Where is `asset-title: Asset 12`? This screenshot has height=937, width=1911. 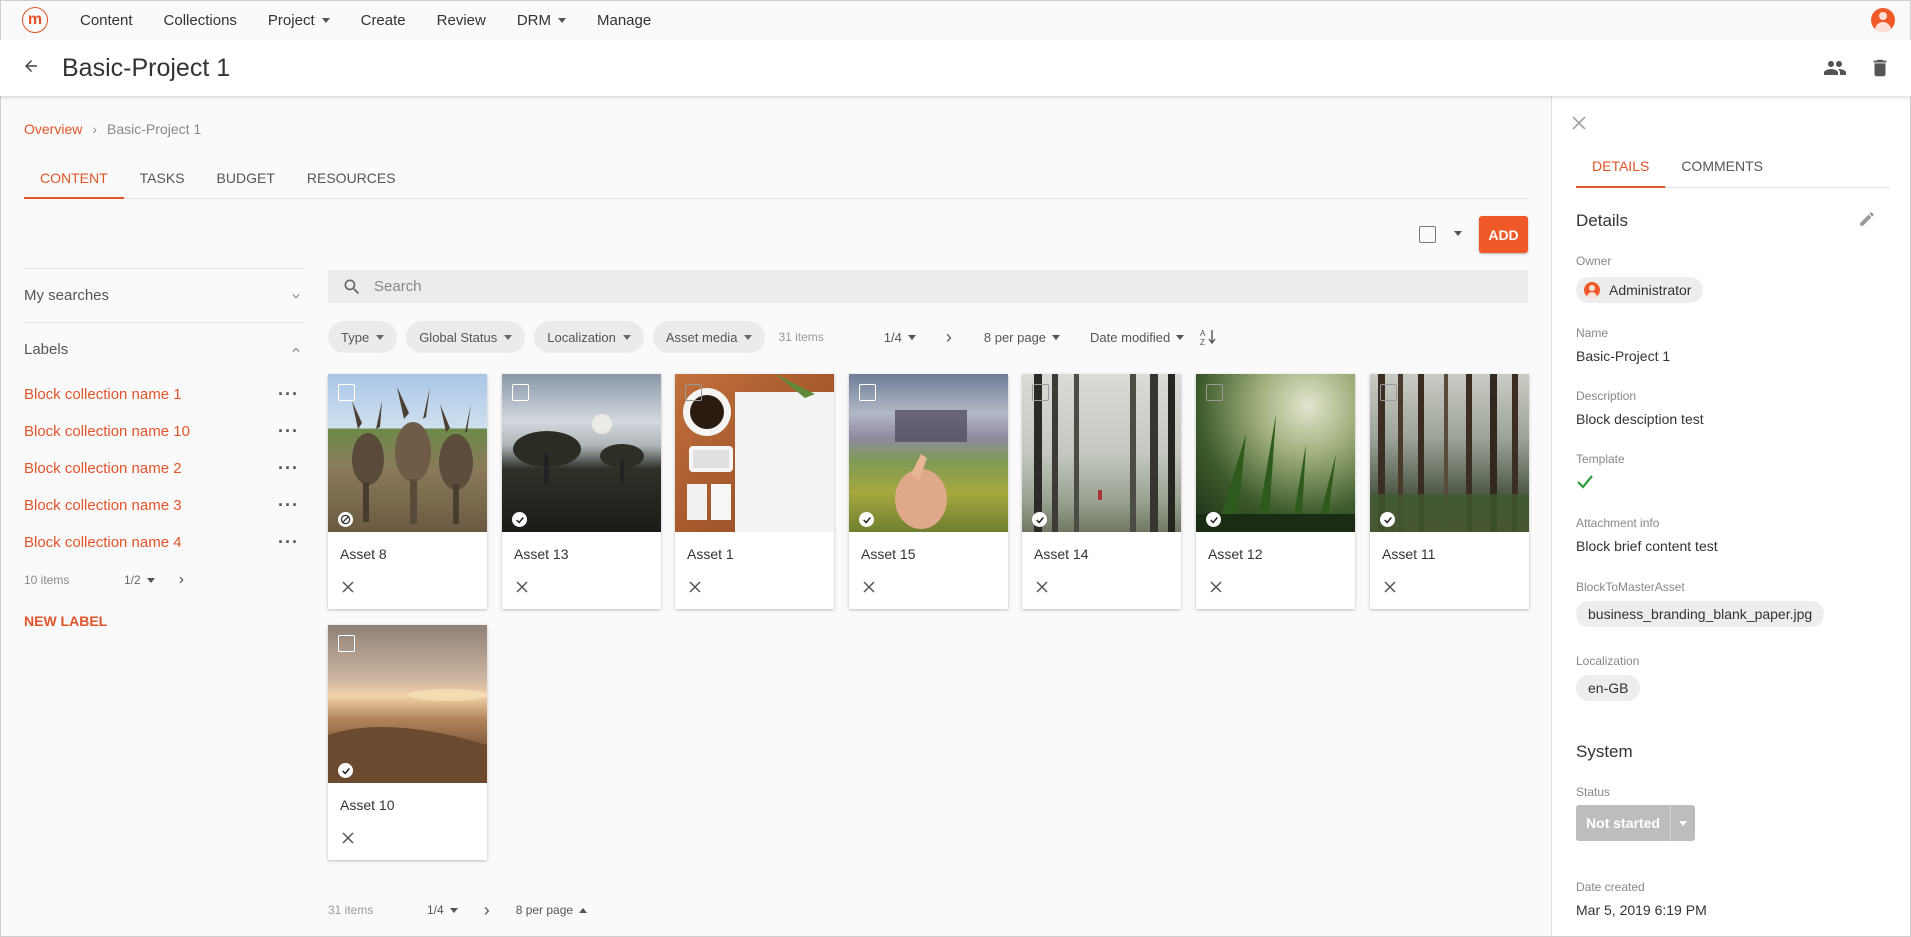 asset-title: Asset 12 is located at coordinates (1281, 554).